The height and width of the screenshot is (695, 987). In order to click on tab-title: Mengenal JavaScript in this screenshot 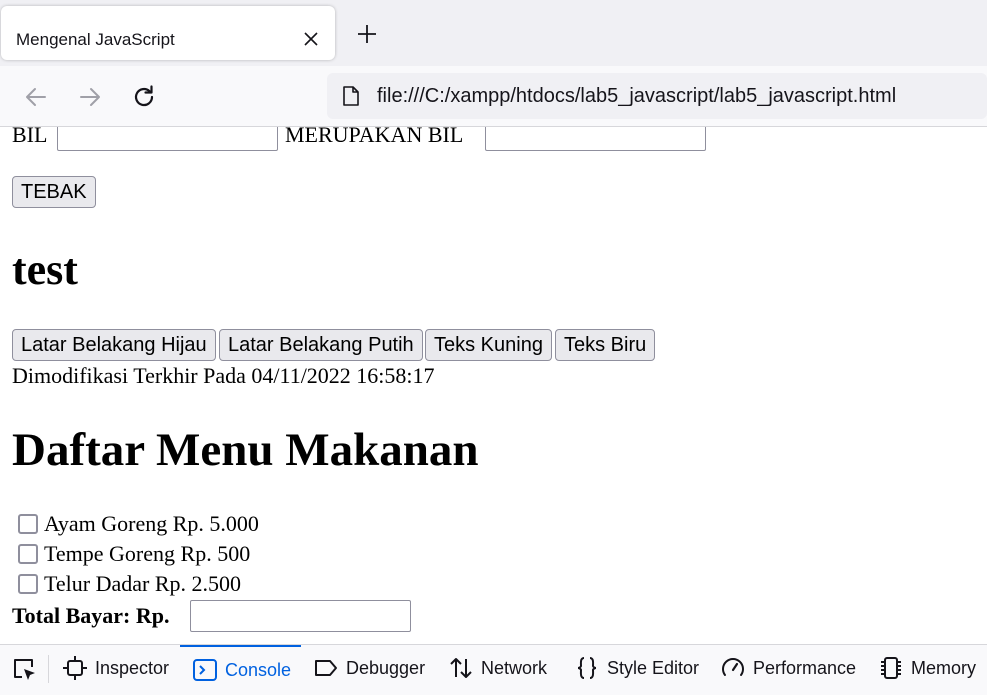, I will do `click(95, 39)`.